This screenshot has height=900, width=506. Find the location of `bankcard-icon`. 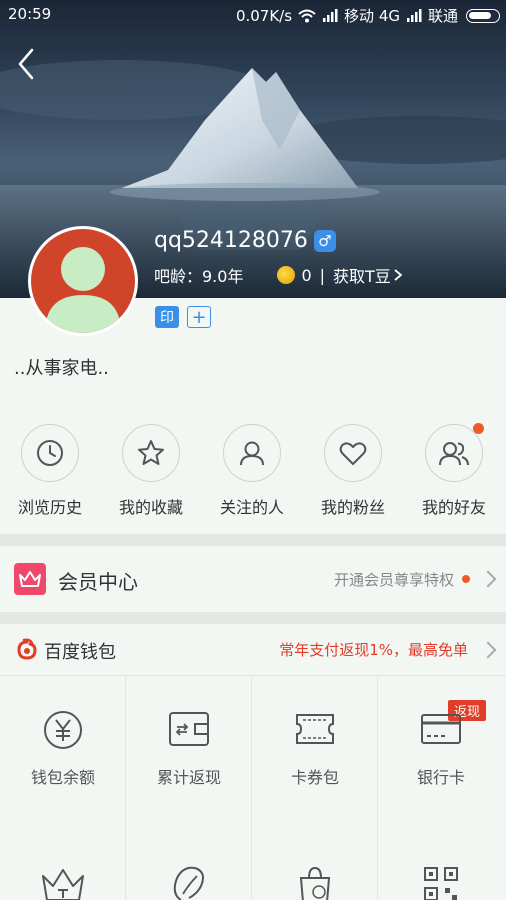

bankcard-icon is located at coordinates (441, 729).